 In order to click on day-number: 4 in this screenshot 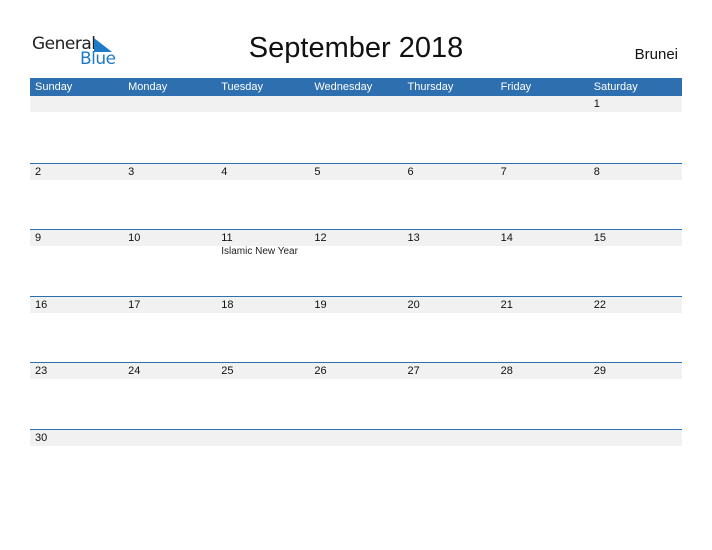, I will do `click(224, 171)`.